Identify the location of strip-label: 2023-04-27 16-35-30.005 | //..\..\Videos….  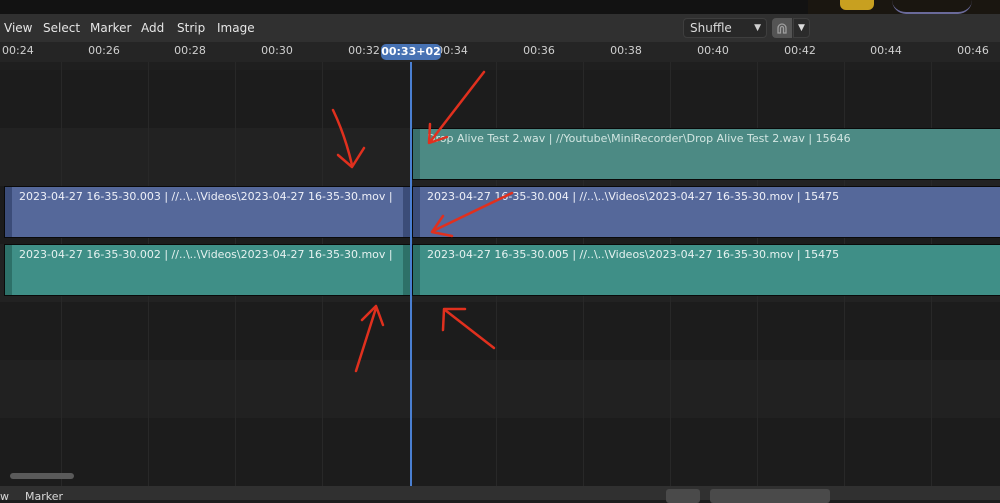
(633, 254).